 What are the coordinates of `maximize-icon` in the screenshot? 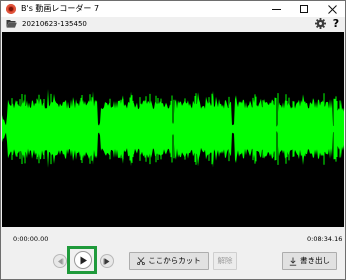 It's located at (304, 9).